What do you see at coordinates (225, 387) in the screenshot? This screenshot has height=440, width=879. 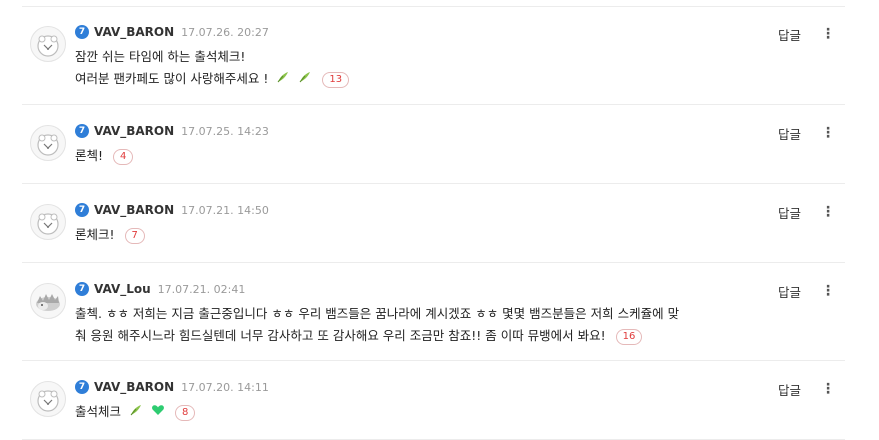 I see `comment-date: 17.07.20. 14:11` at bounding box center [225, 387].